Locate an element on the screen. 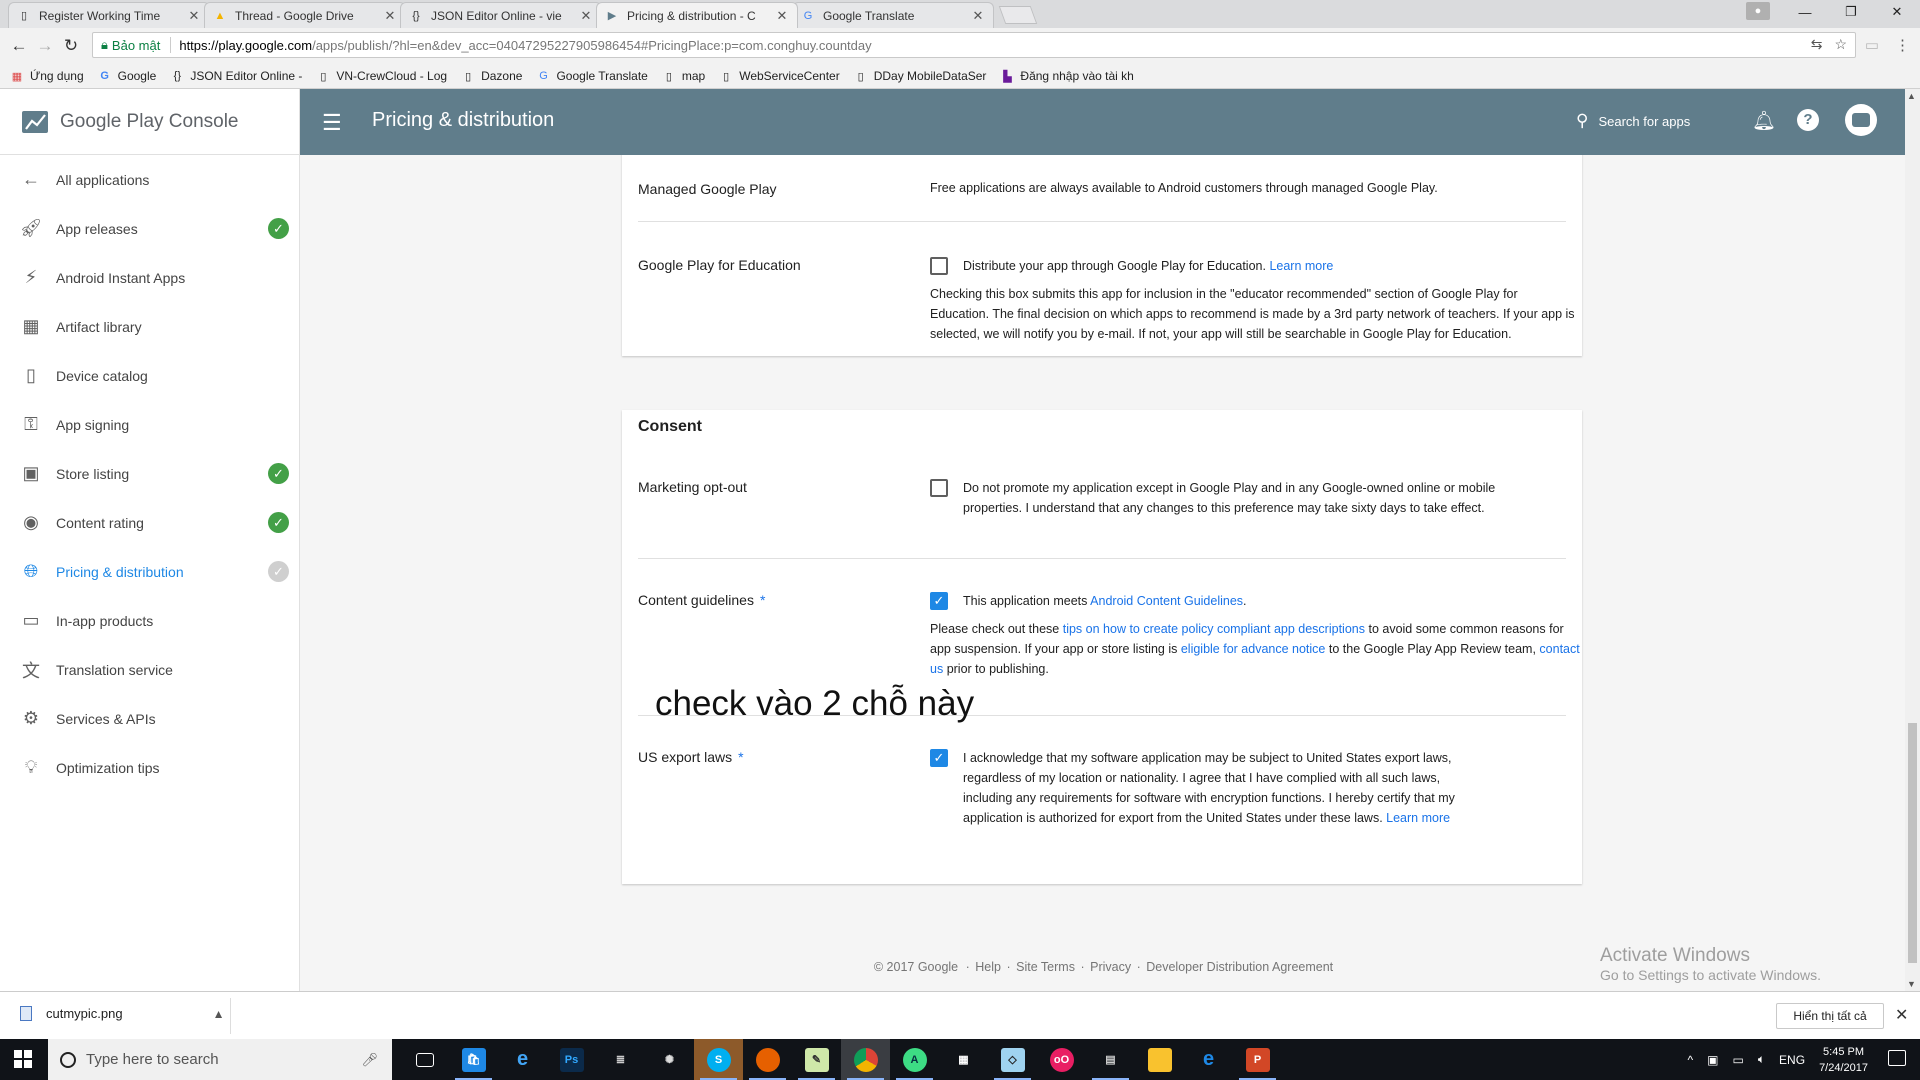 The height and width of the screenshot is (1080, 1920). database-icon: ≣ is located at coordinates (620, 1059).